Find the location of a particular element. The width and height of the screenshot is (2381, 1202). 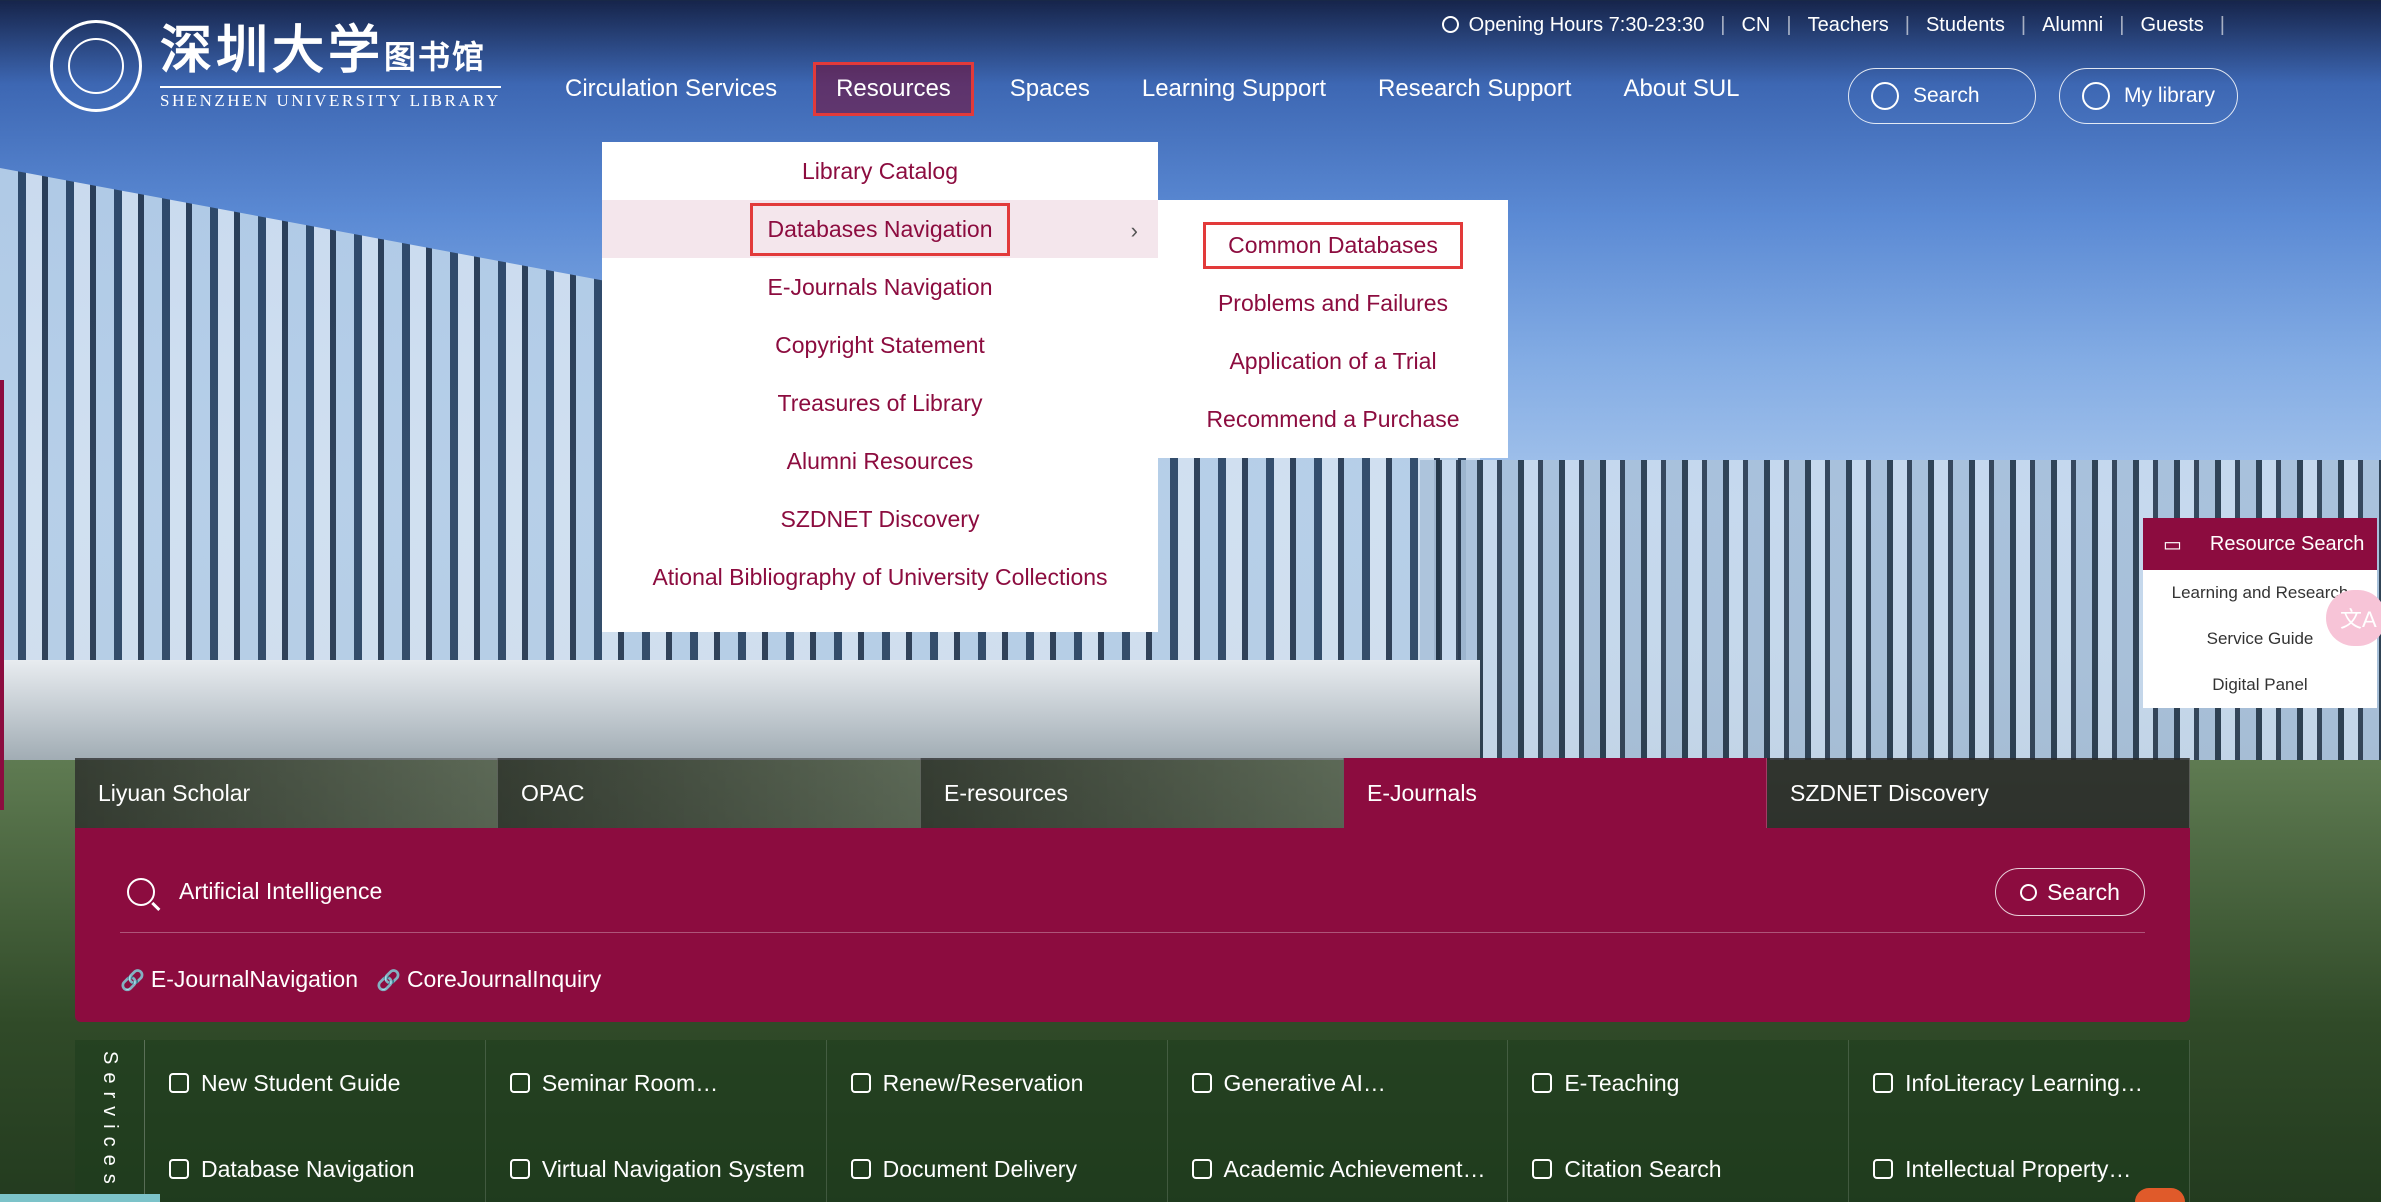

menu-library-catalog: Library Catalog is located at coordinates (880, 171).